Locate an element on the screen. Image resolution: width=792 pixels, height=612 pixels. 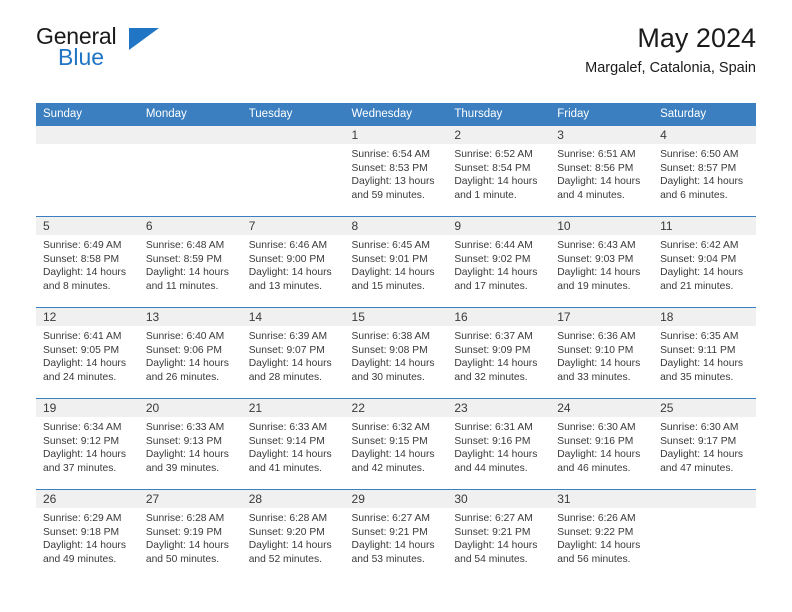
sunrise-text: Sunrise: 6:50 AM is located at coordinates (699, 154).